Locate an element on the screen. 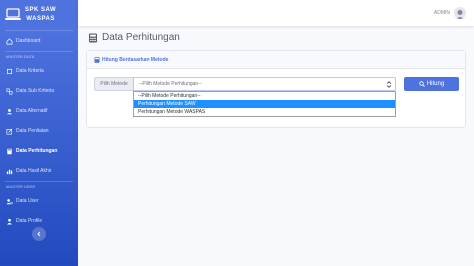 Image resolution: width=474 pixels, height=266 pixels. select-arrow-icon is located at coordinates (389, 84).